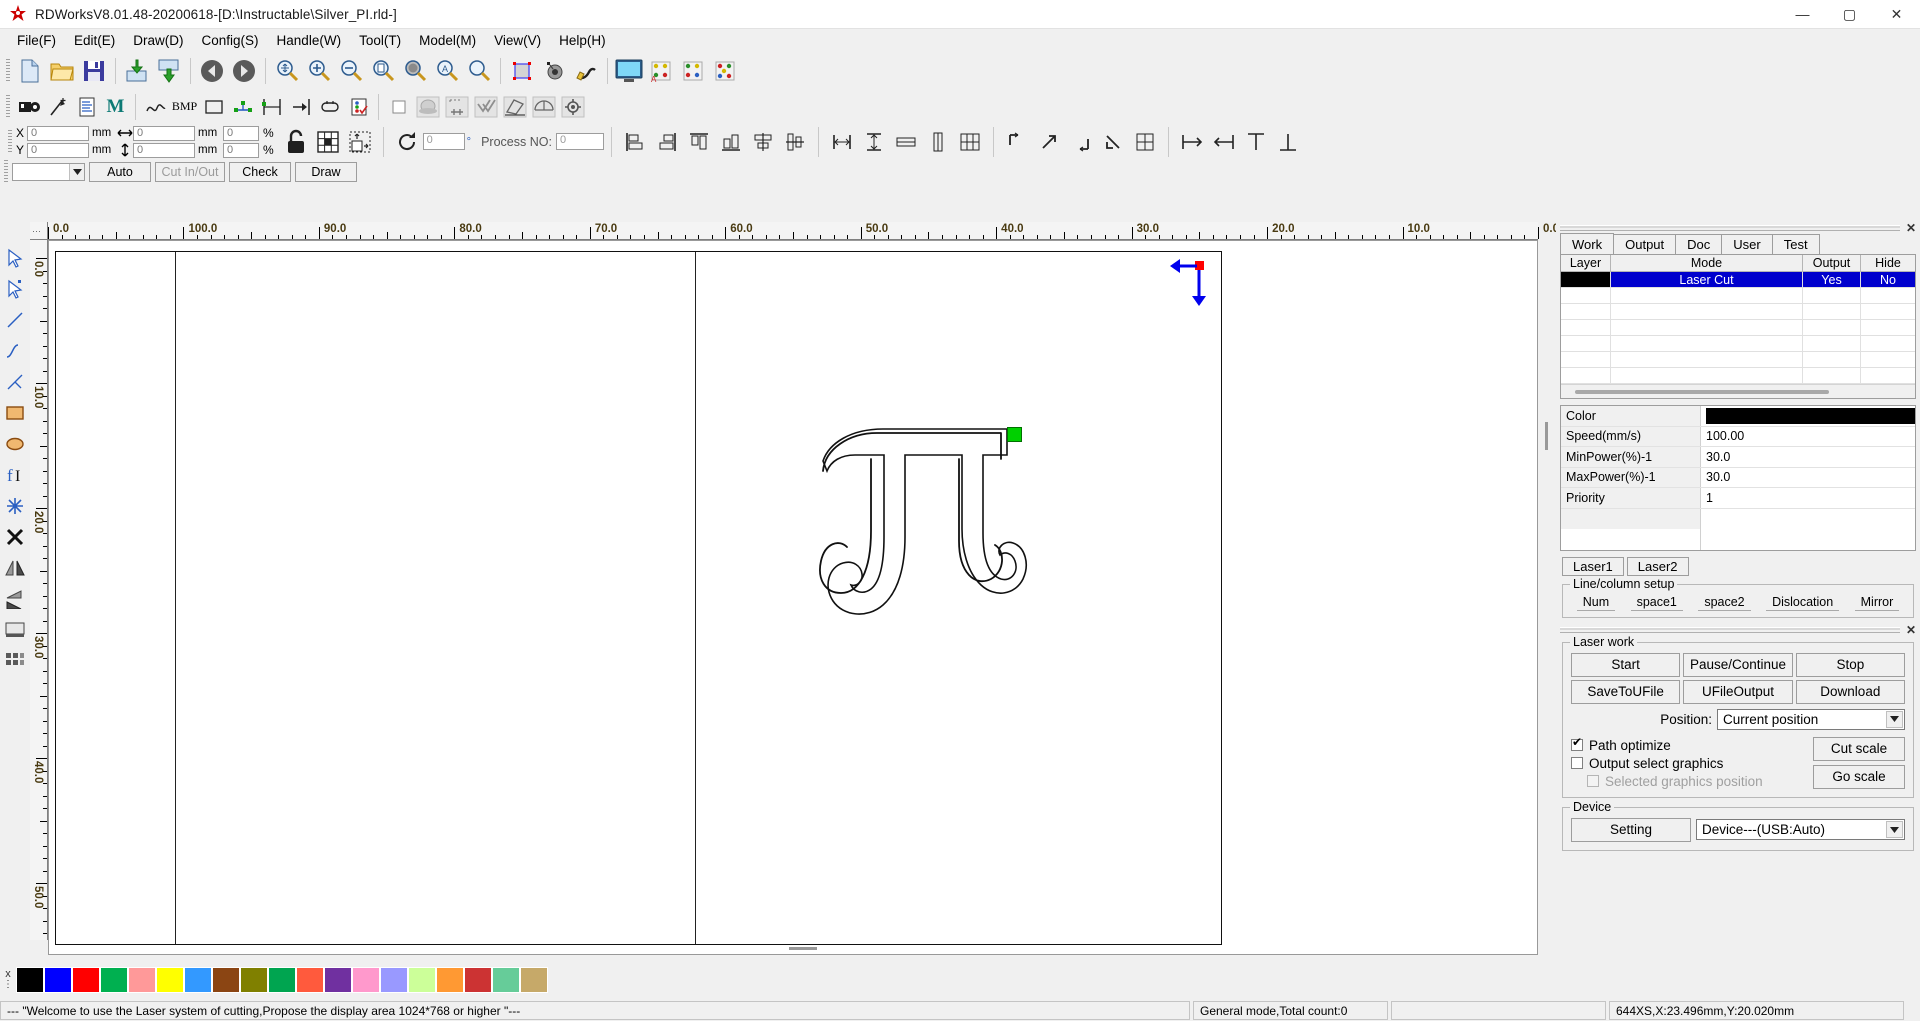 This screenshot has height=1021, width=1920. What do you see at coordinates (1800, 829) in the screenshot?
I see `device-combo: Device---(USB:Auto)` at bounding box center [1800, 829].